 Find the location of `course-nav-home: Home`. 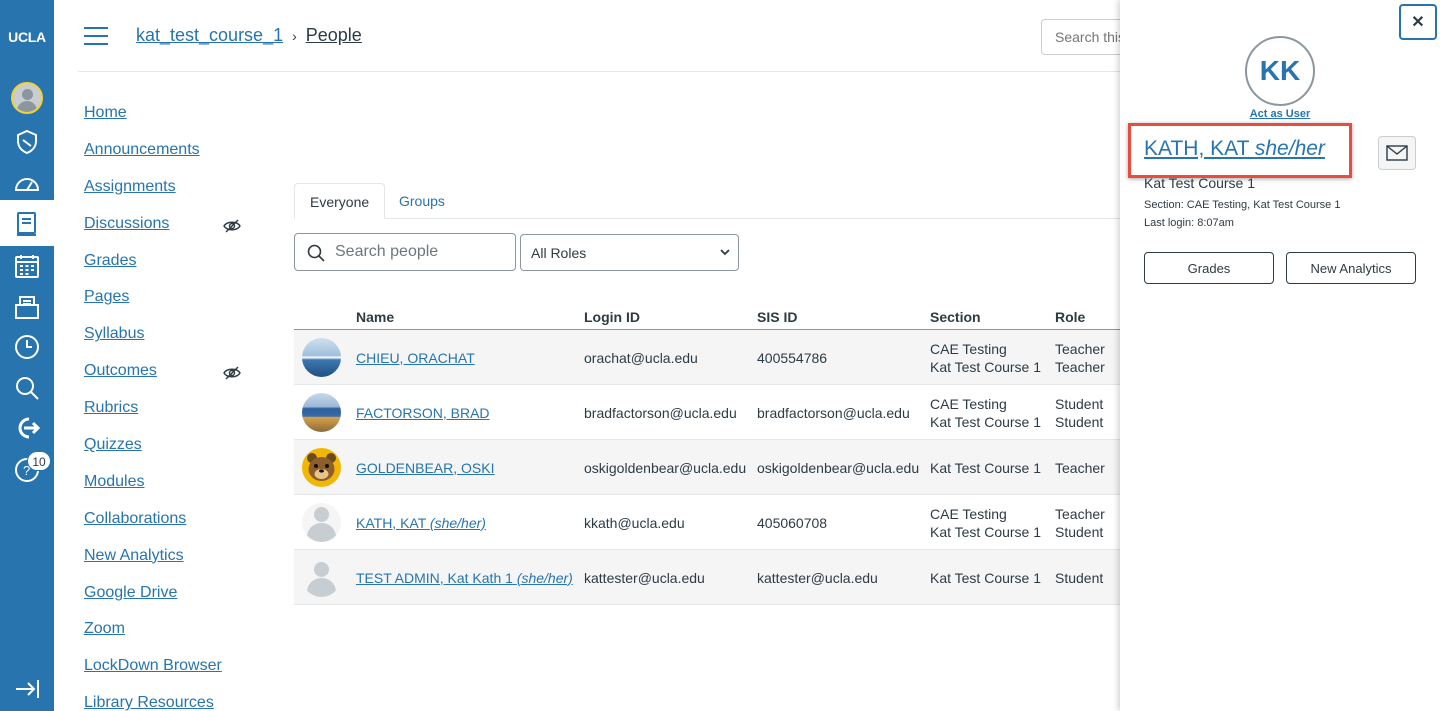

course-nav-home: Home is located at coordinates (169, 122).